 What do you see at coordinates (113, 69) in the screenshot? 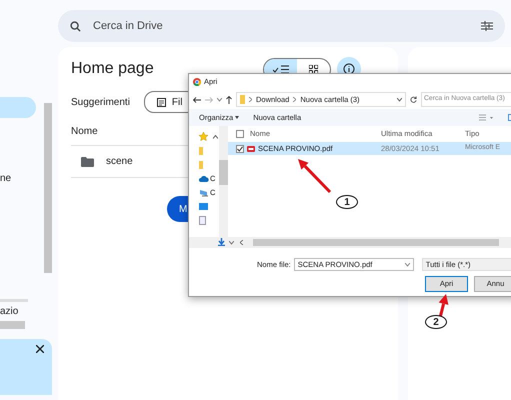
I see `page-title: Home page` at bounding box center [113, 69].